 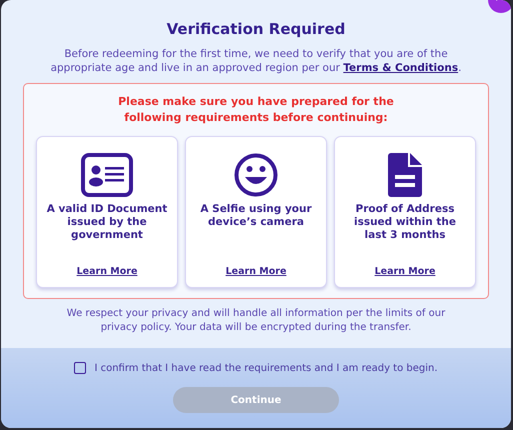 What do you see at coordinates (256, 61) in the screenshot?
I see `intro-text: Before redeeming for the first time, we need to verify that you are of the appropriate age and live in an approved region per our Terms & Conditions.` at bounding box center [256, 61].